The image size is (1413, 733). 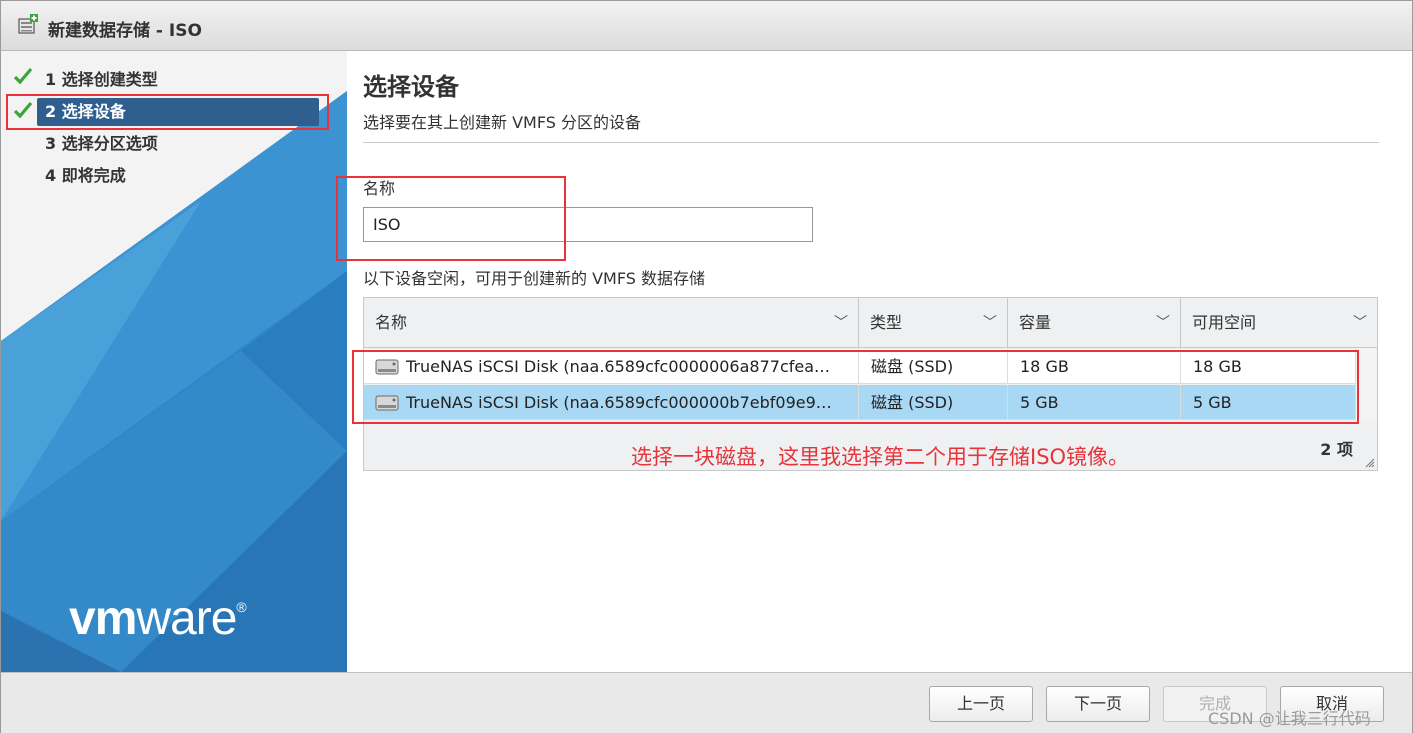 I want to click on column-header-type: 类型 ﹀, so click(x=933, y=323).